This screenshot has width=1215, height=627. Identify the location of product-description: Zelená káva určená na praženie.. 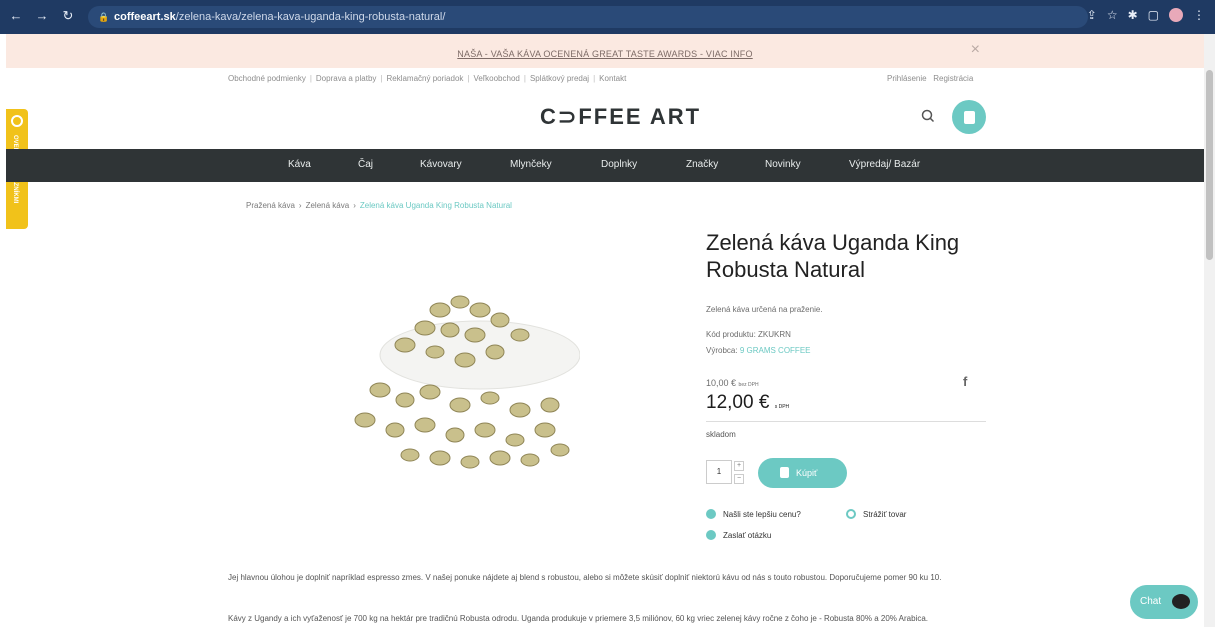
(764, 309).